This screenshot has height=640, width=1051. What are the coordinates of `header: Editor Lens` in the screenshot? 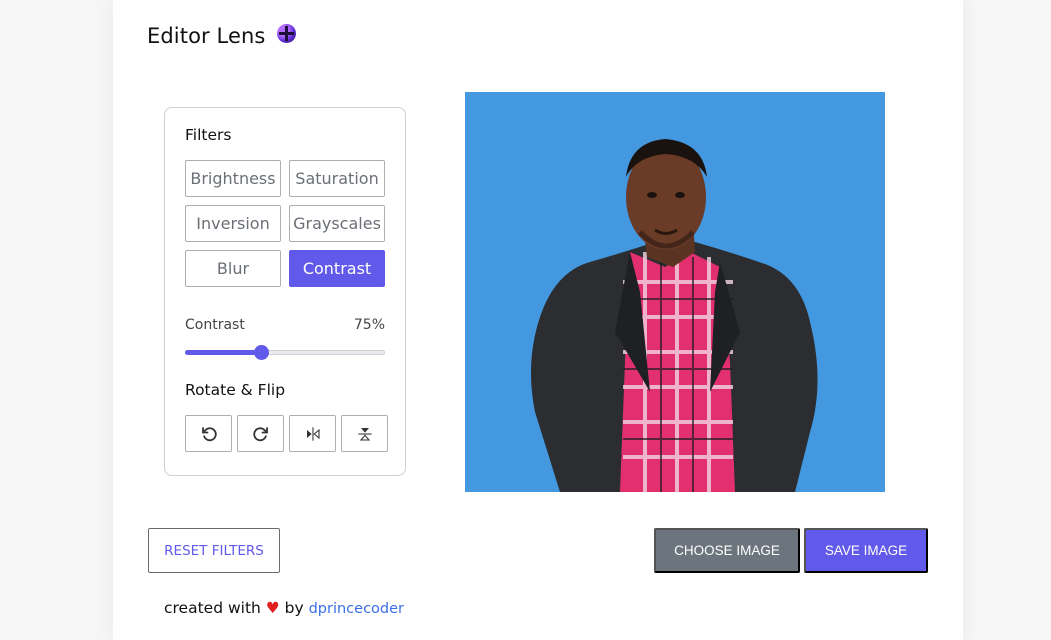 It's located at (222, 35).